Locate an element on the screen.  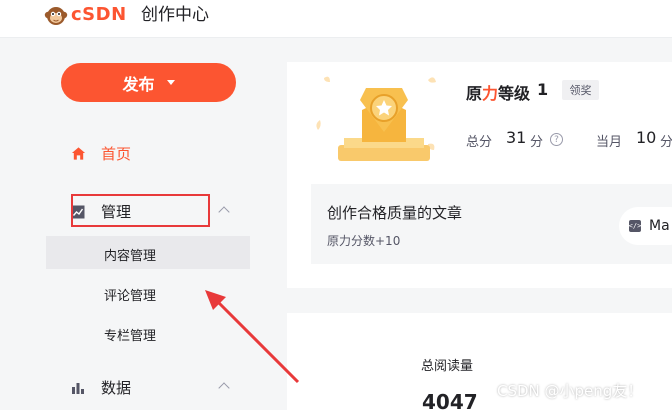
level-title: 原力等级 is located at coordinates (498, 92).